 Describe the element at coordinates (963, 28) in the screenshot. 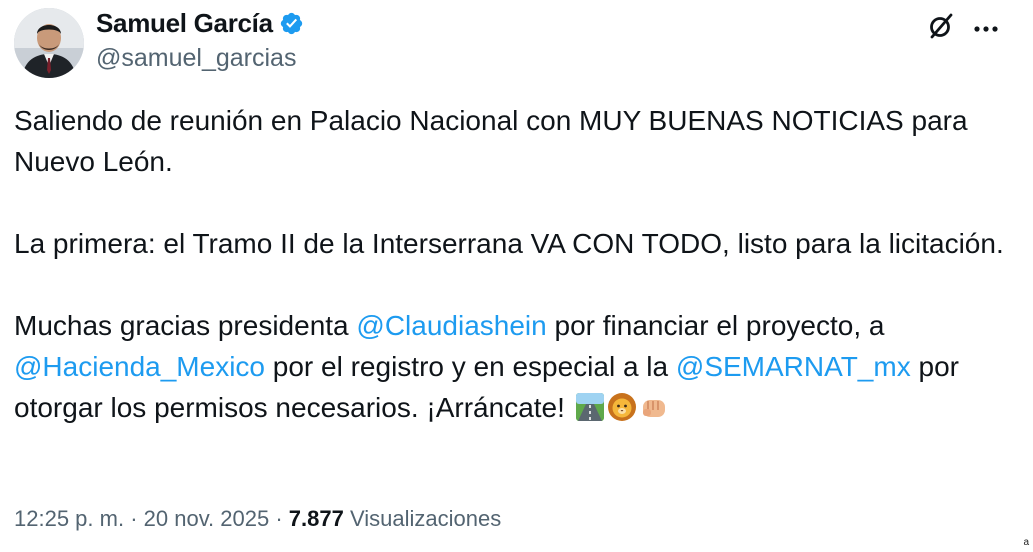

I see `top-actions` at that location.